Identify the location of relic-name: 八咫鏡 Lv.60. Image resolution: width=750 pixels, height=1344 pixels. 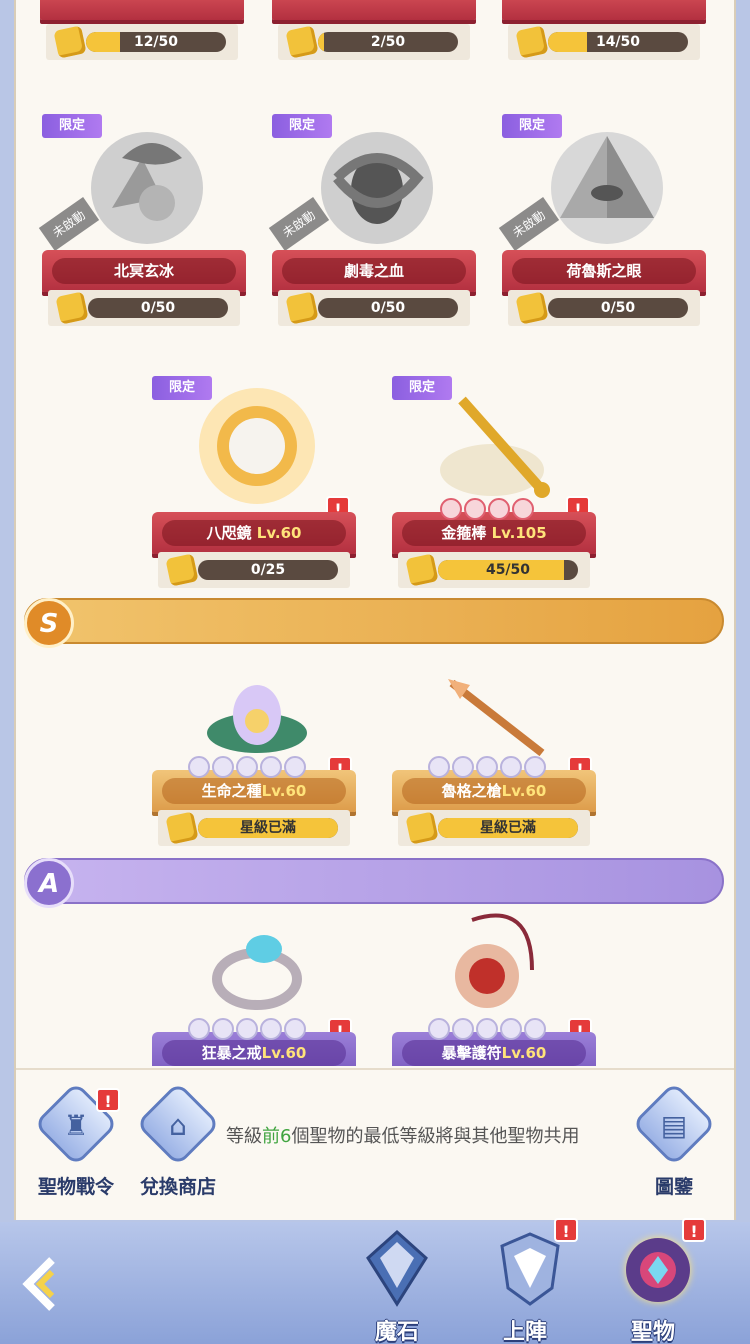
(254, 533).